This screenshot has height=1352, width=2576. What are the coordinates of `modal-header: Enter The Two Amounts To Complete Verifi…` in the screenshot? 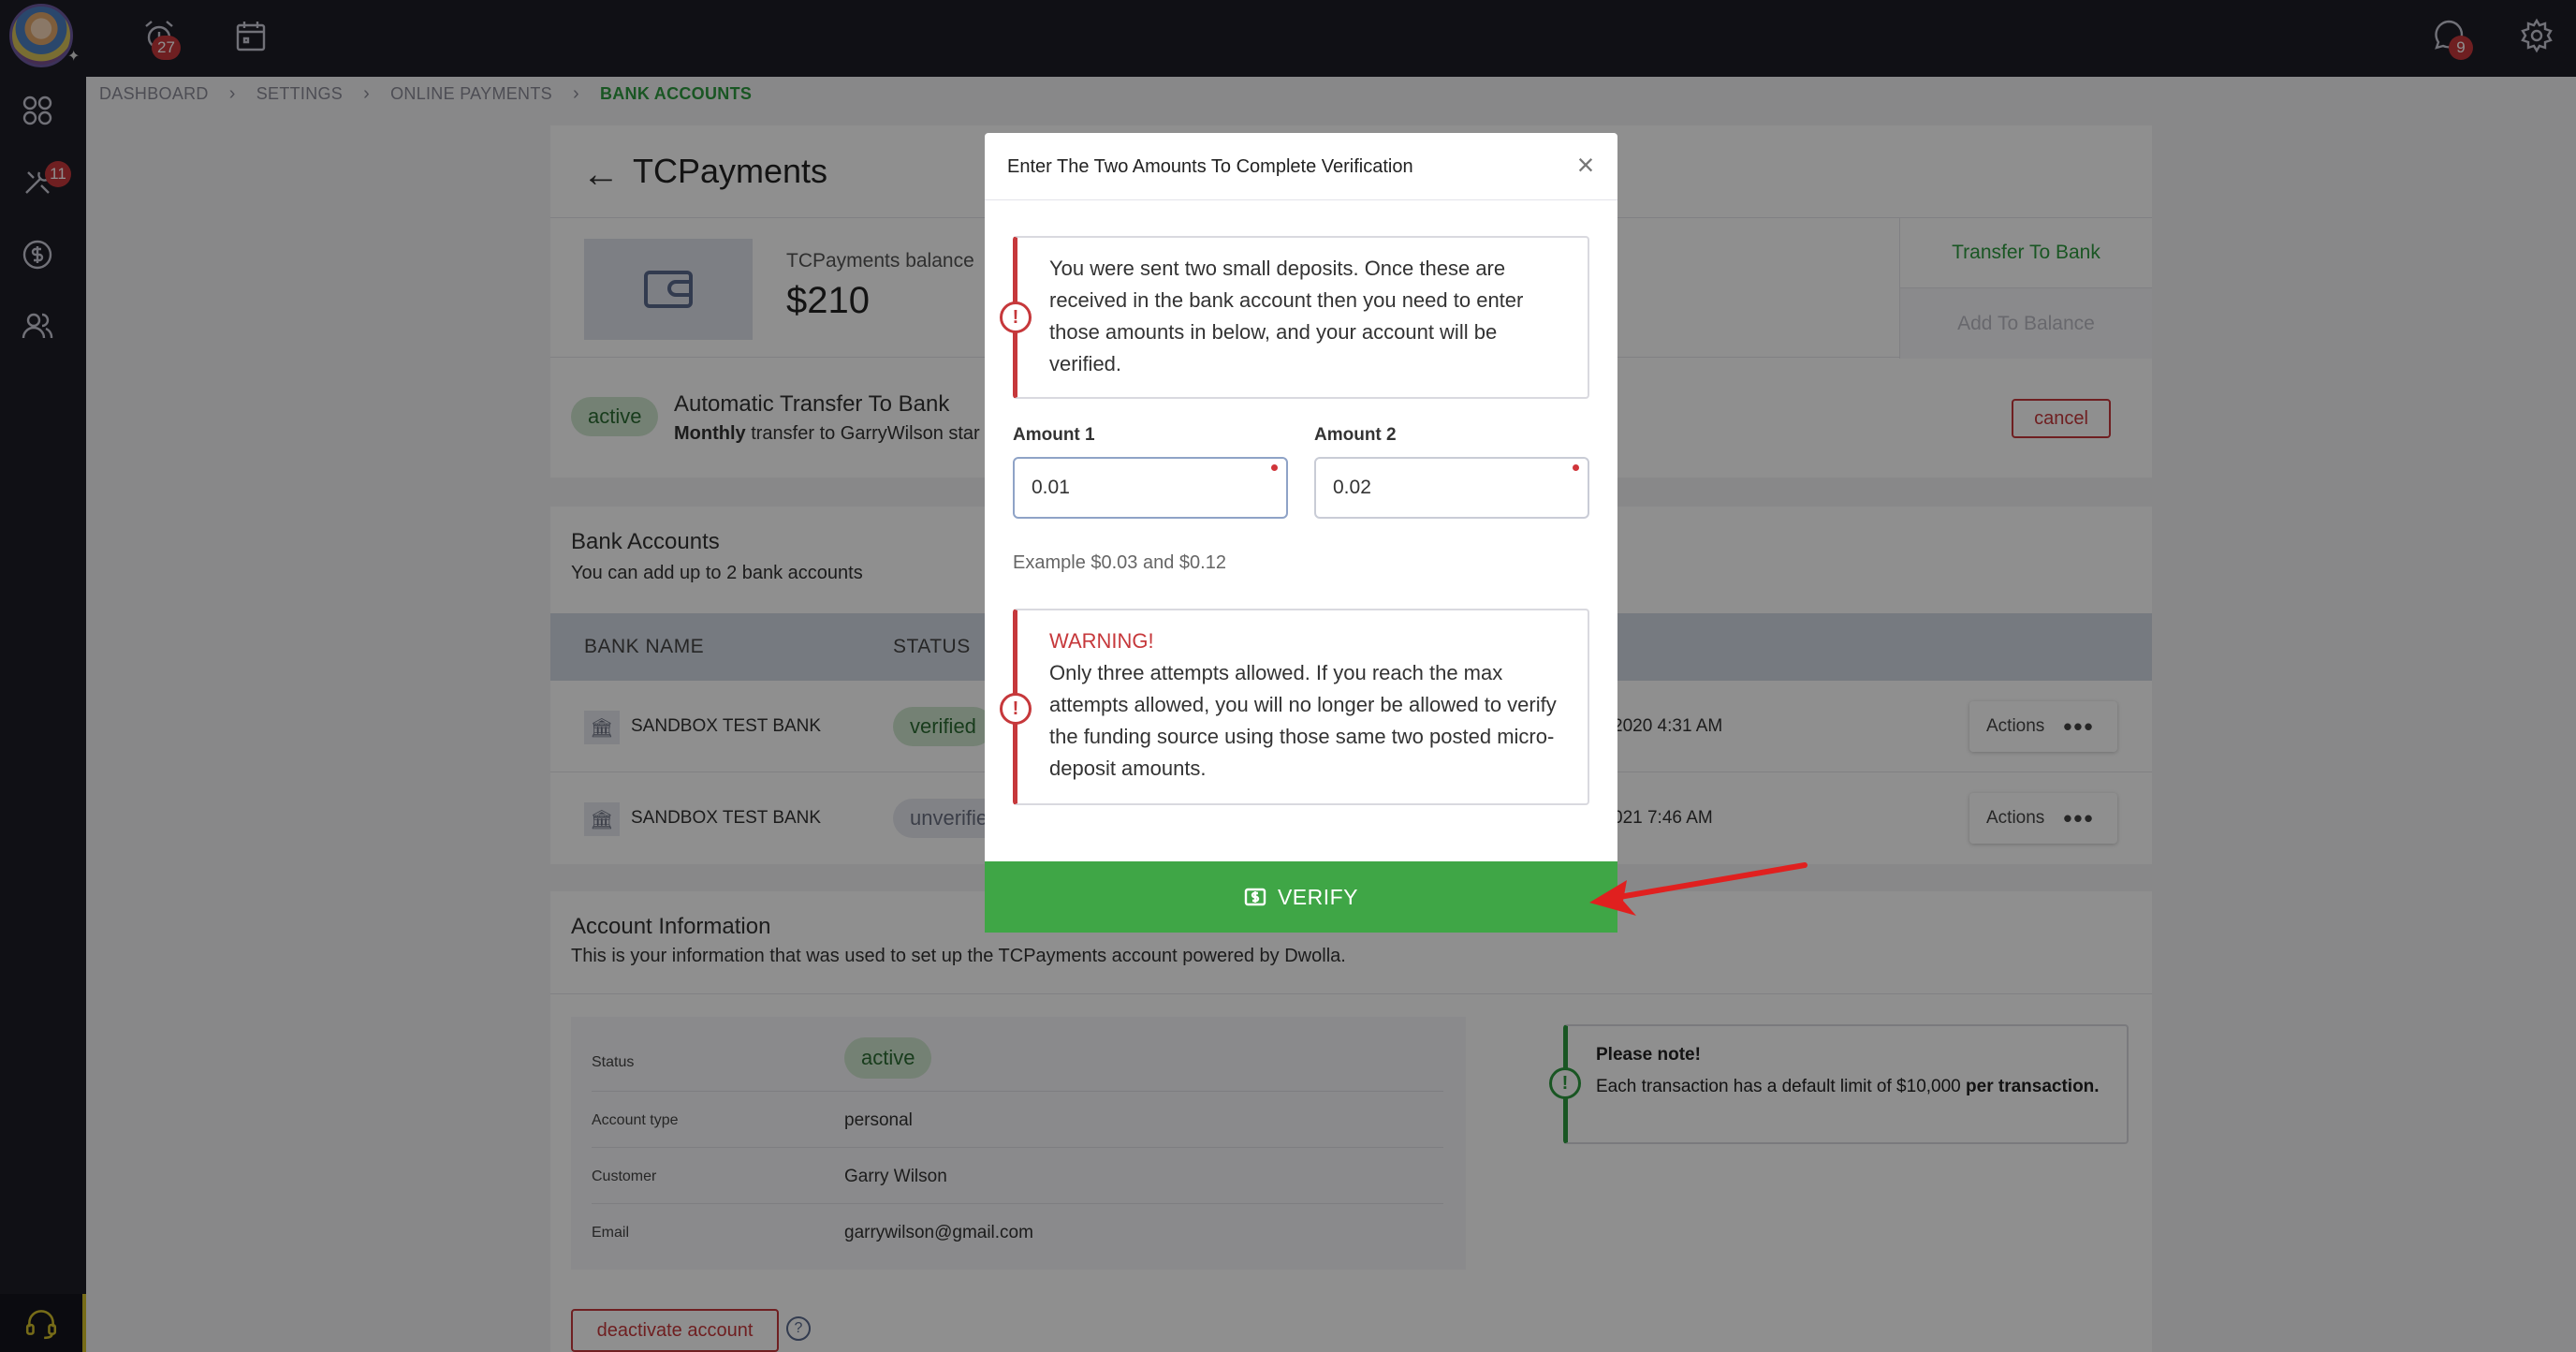 It's located at (1301, 166).